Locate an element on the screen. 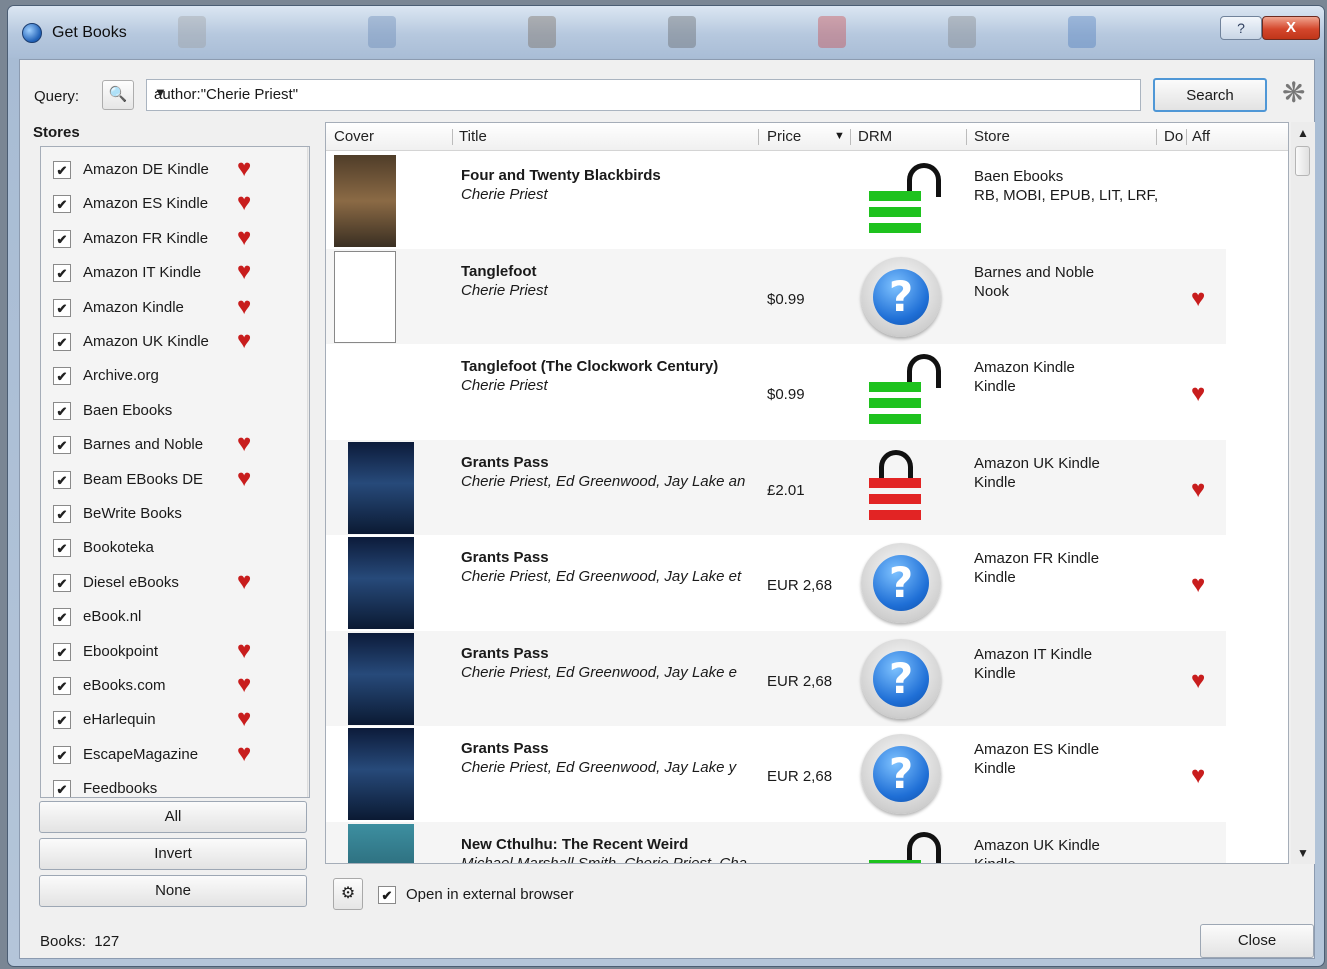 The width and height of the screenshot is (1327, 969). store-list-item: ✔ Feedbooks is located at coordinates (158, 786).